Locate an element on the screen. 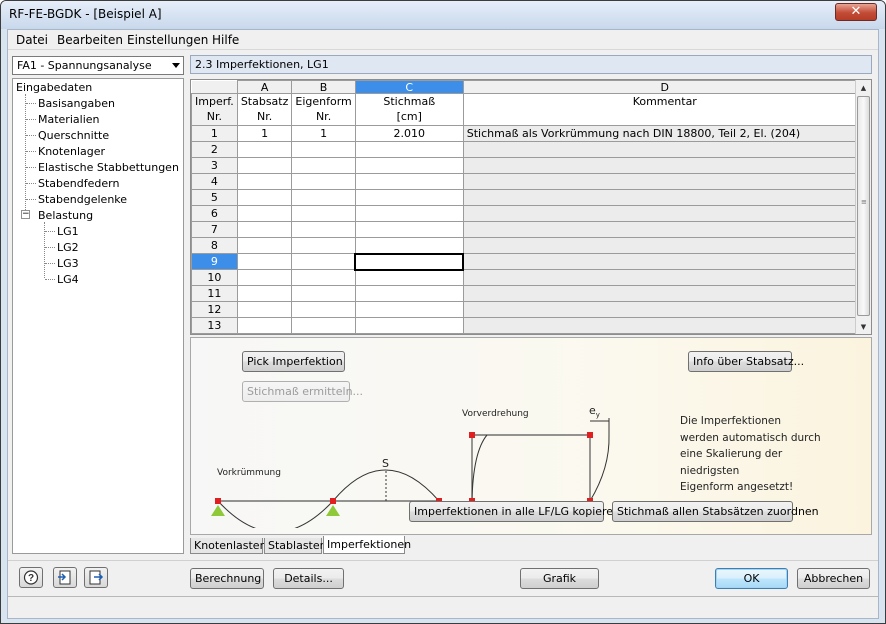  row-number-cell: 1 is located at coordinates (214, 133).